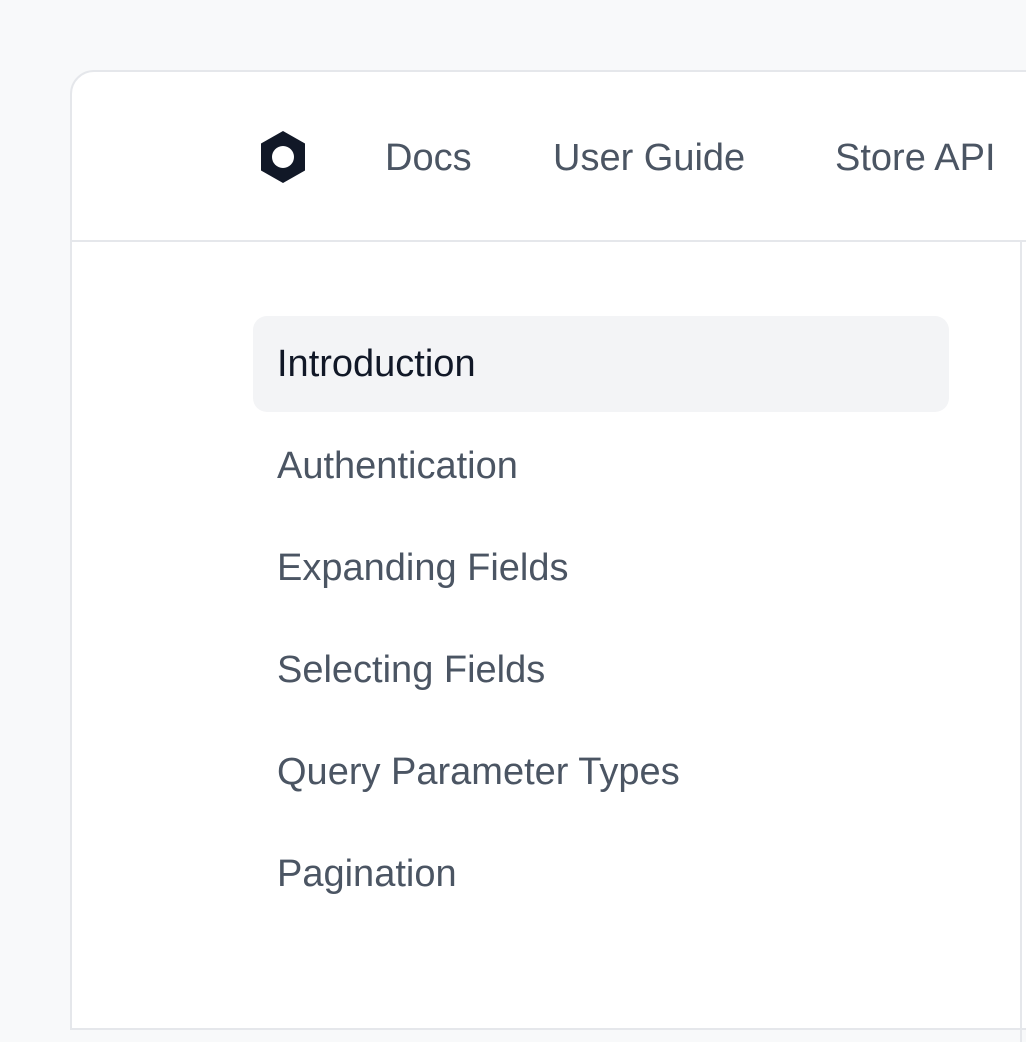 The width and height of the screenshot is (1026, 1042). Describe the element at coordinates (423, 568) in the screenshot. I see `sidebar-item-label: Expanding Fields` at that location.